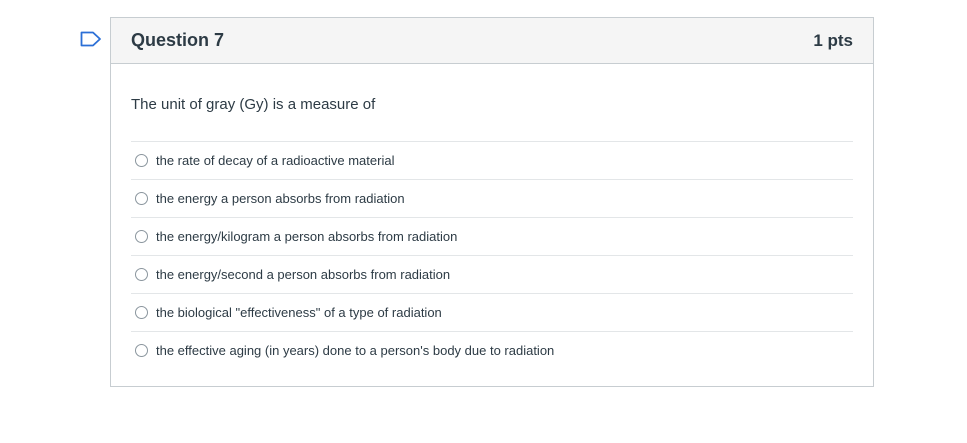 This screenshot has height=443, width=967. Describe the element at coordinates (253, 104) in the screenshot. I see `question-text: The unit of gray (Gy) is a measure of` at that location.